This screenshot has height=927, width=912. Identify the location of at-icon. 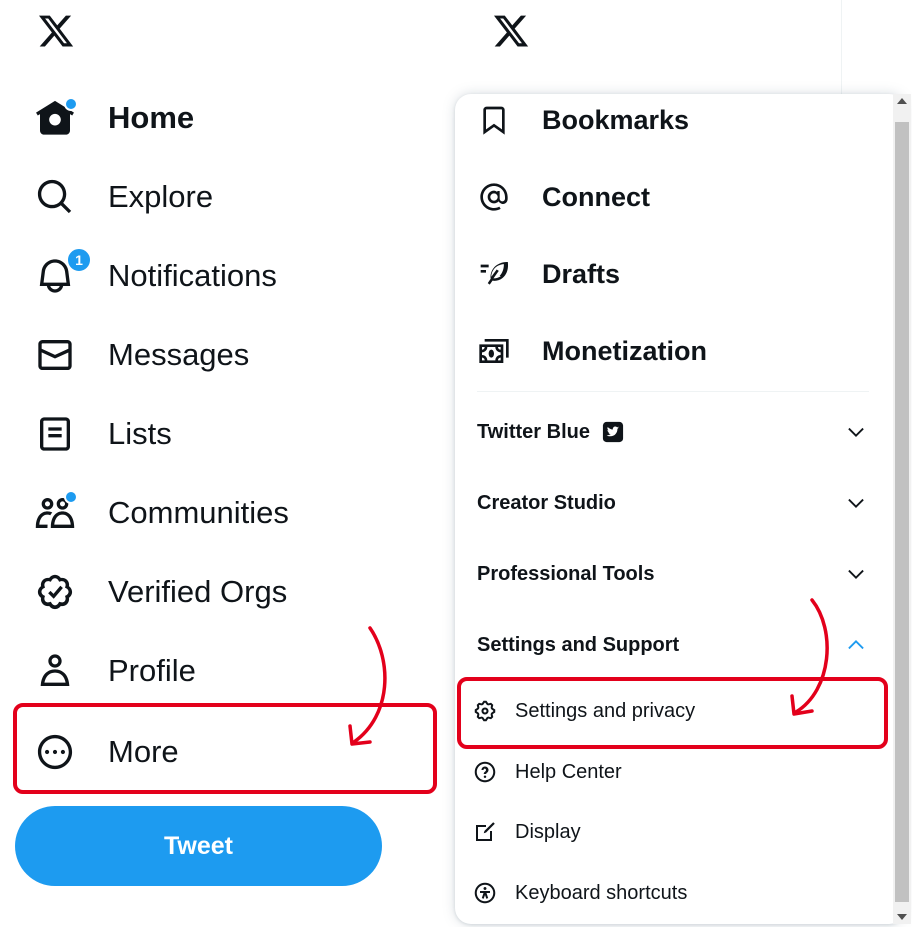
(494, 197).